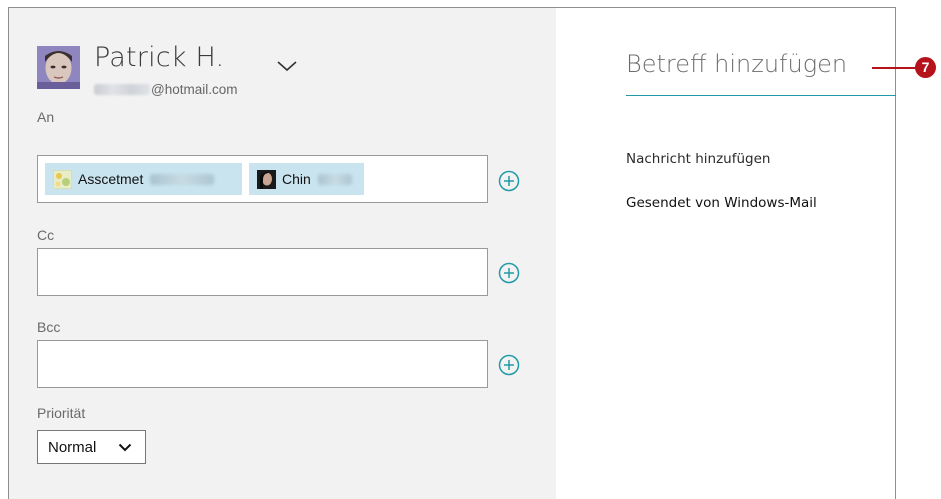 This screenshot has width=941, height=499. Describe the element at coordinates (61, 413) in the screenshot. I see `priority-label: Priorität` at that location.